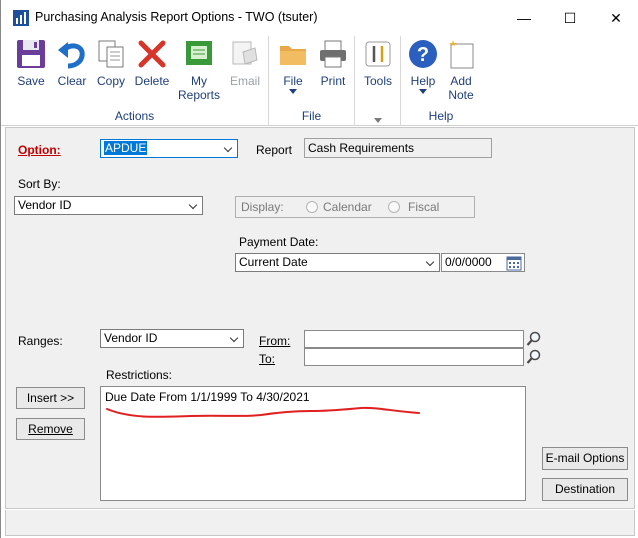 The image size is (638, 538). I want to click on report-label: Report, so click(274, 150).